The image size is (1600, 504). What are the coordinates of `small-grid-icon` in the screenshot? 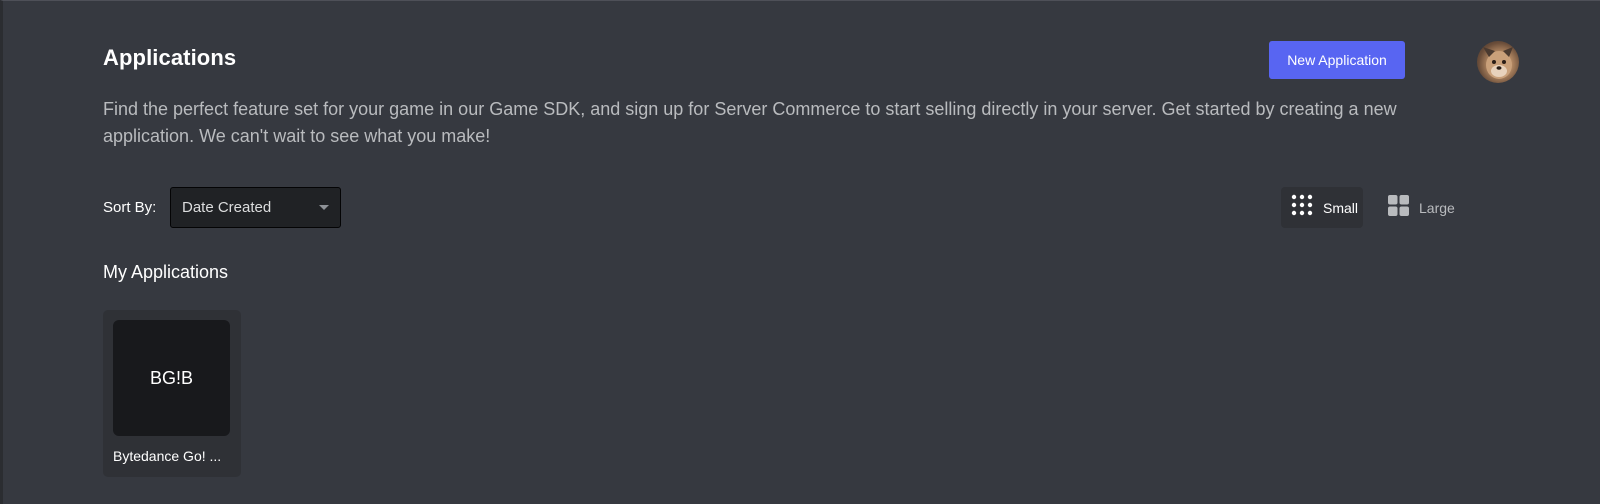 It's located at (1302, 207).